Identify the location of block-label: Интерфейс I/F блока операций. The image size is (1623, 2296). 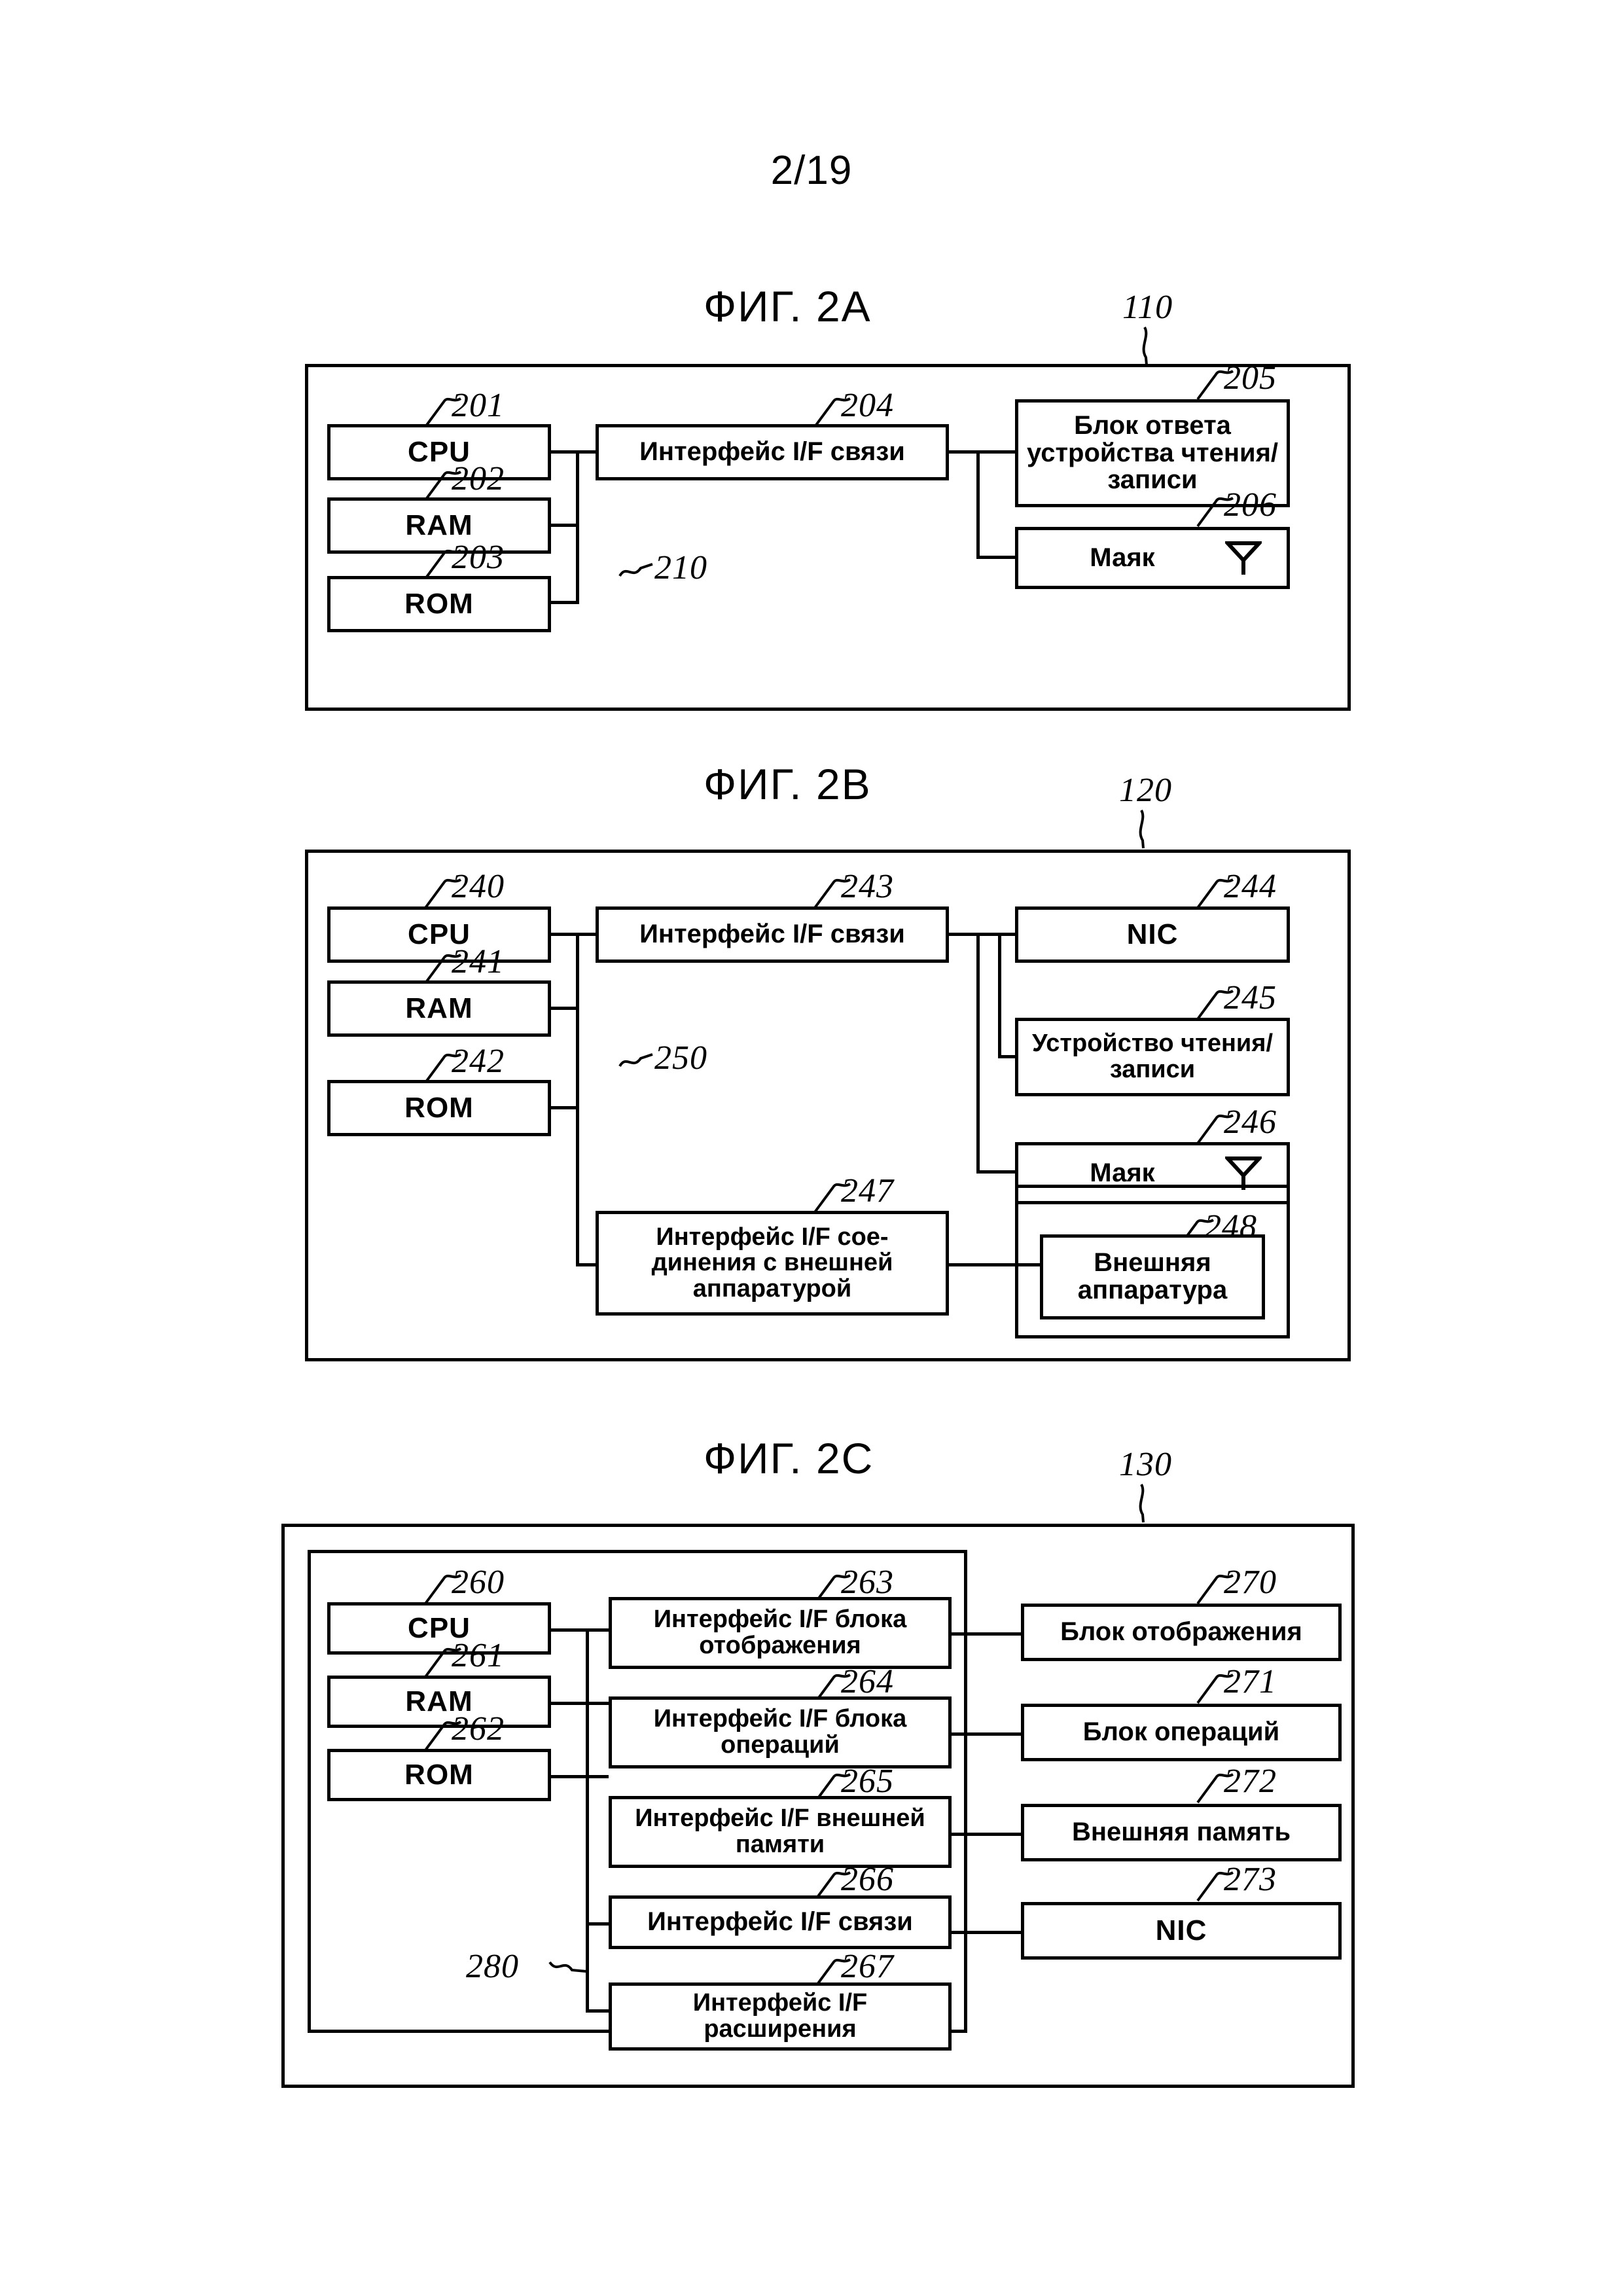
(780, 1732).